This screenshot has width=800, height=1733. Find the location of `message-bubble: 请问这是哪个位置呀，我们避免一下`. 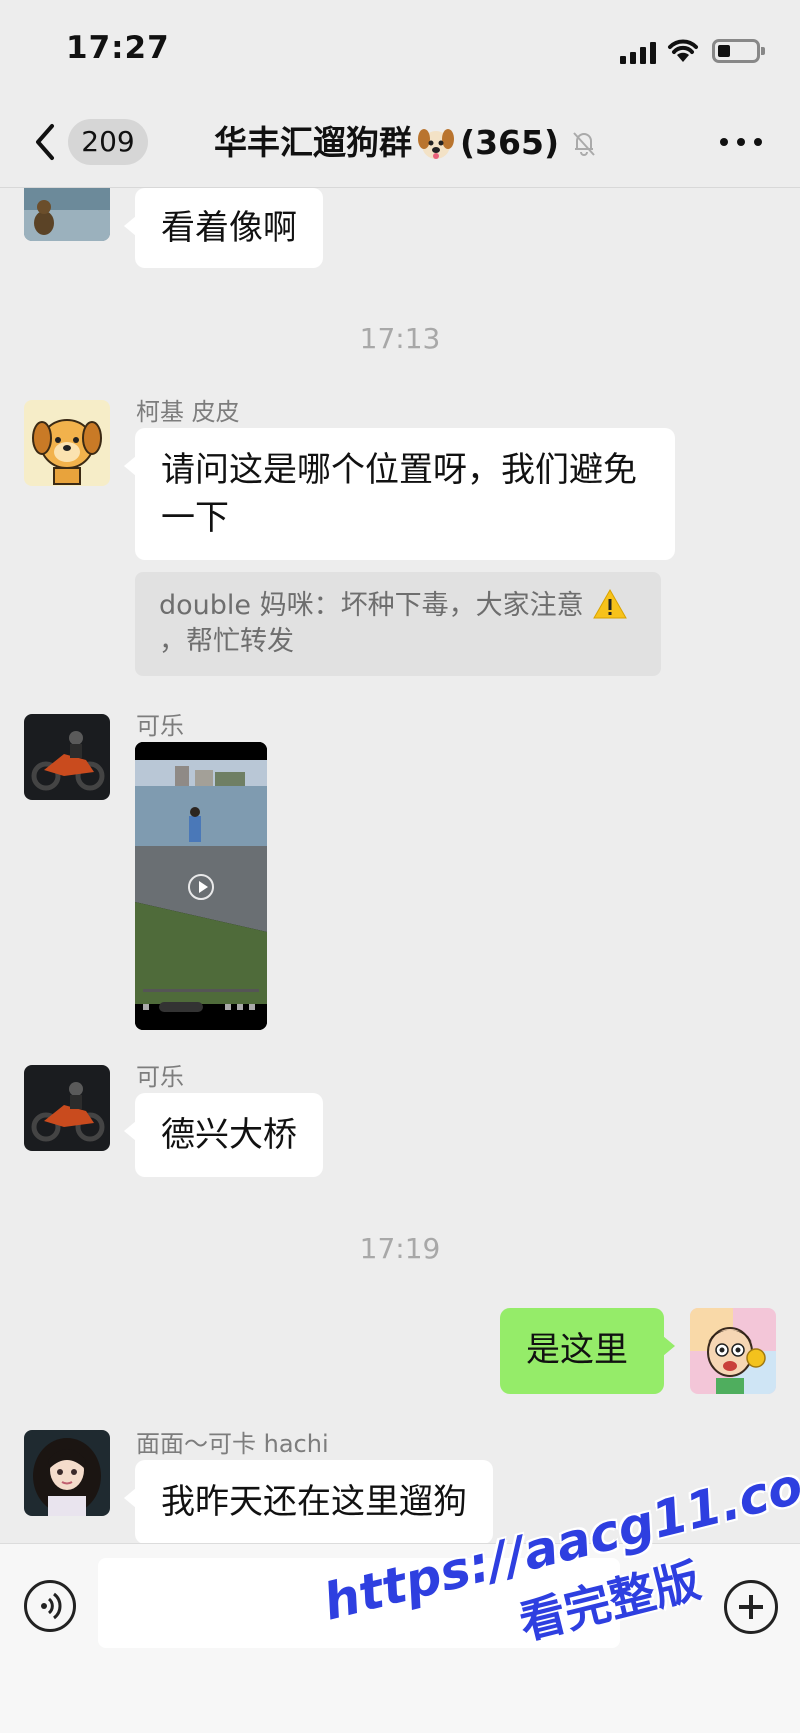

message-bubble: 请问这是哪个位置呀，我们避免一下 is located at coordinates (399, 494).